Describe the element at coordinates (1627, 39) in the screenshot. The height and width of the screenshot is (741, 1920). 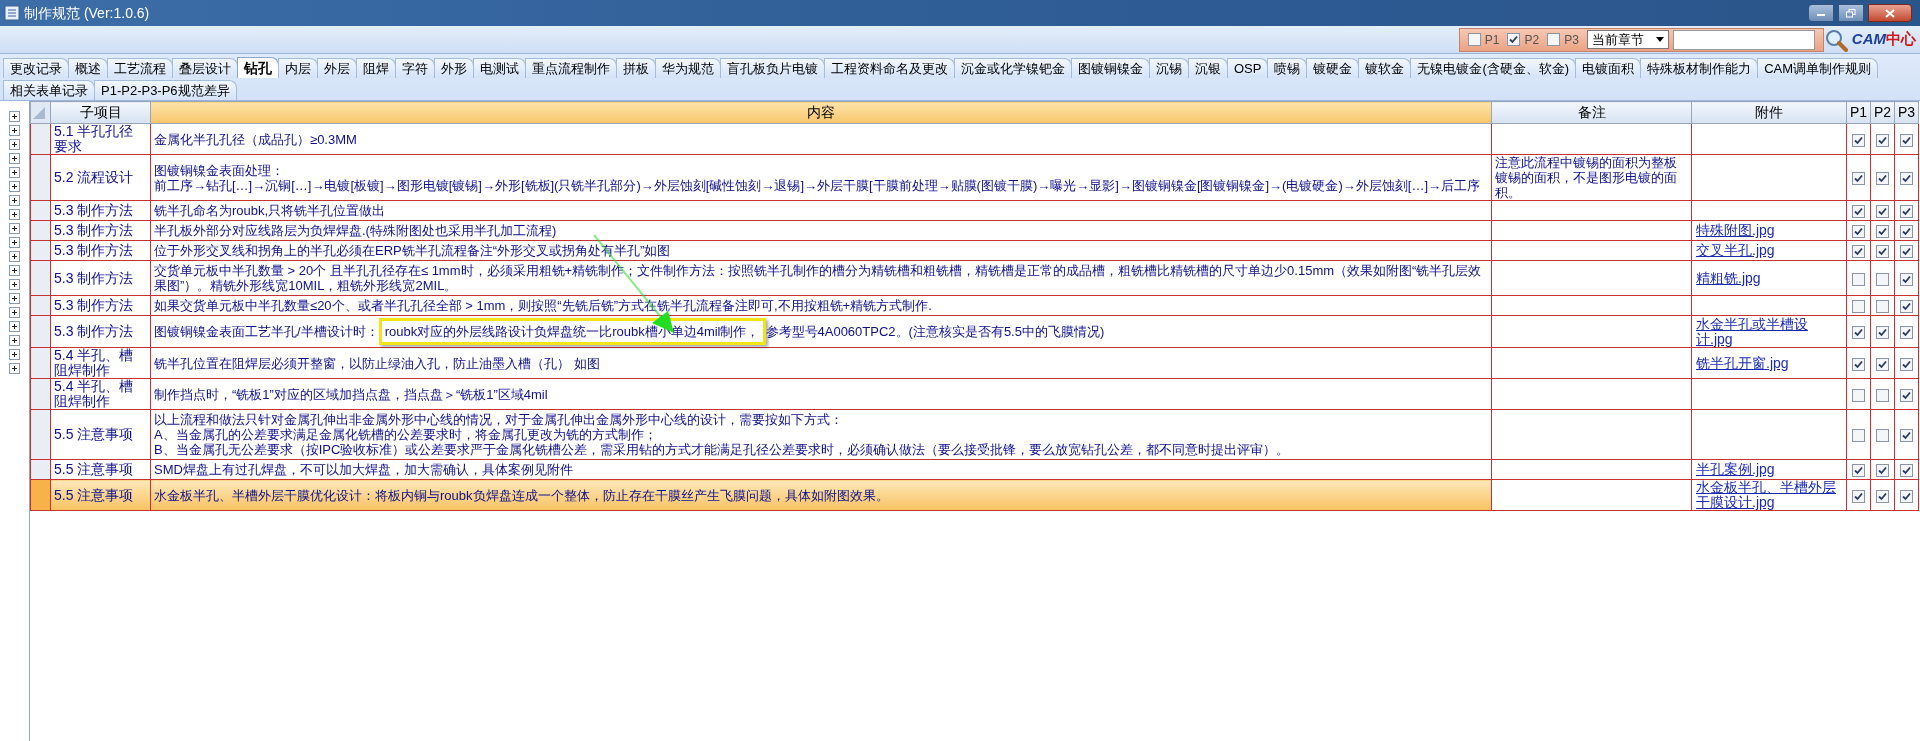
I see `scope-dropdown: 当前章节` at that location.